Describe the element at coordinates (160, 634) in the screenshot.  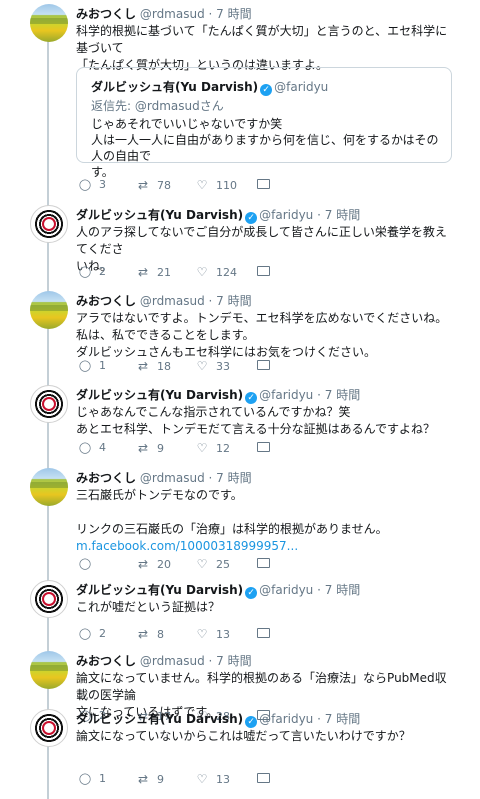
I see `retweet-count: 8` at that location.